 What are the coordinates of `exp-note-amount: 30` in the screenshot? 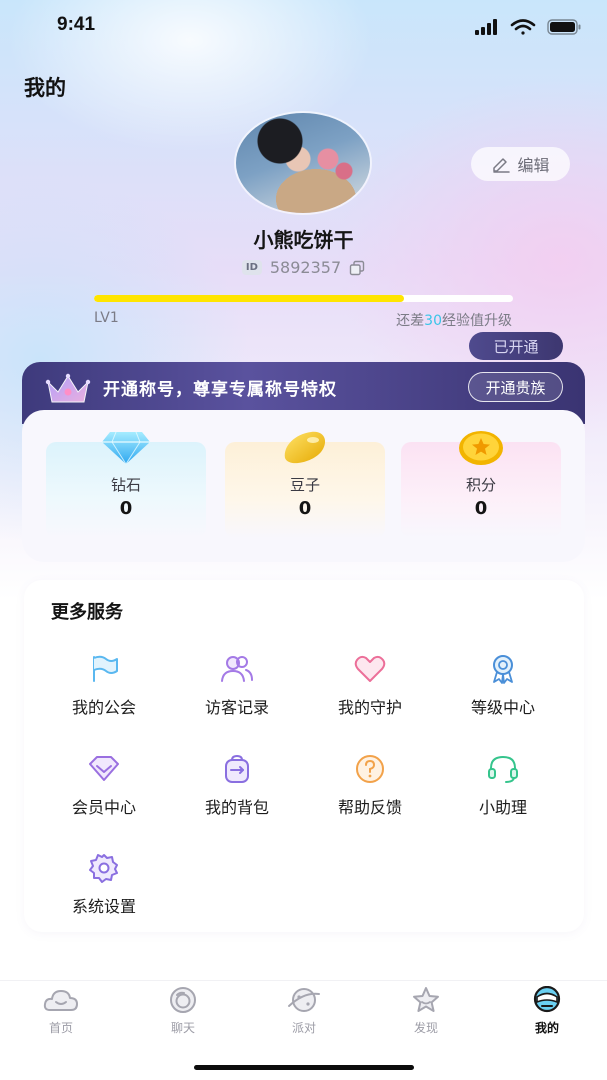 It's located at (433, 321).